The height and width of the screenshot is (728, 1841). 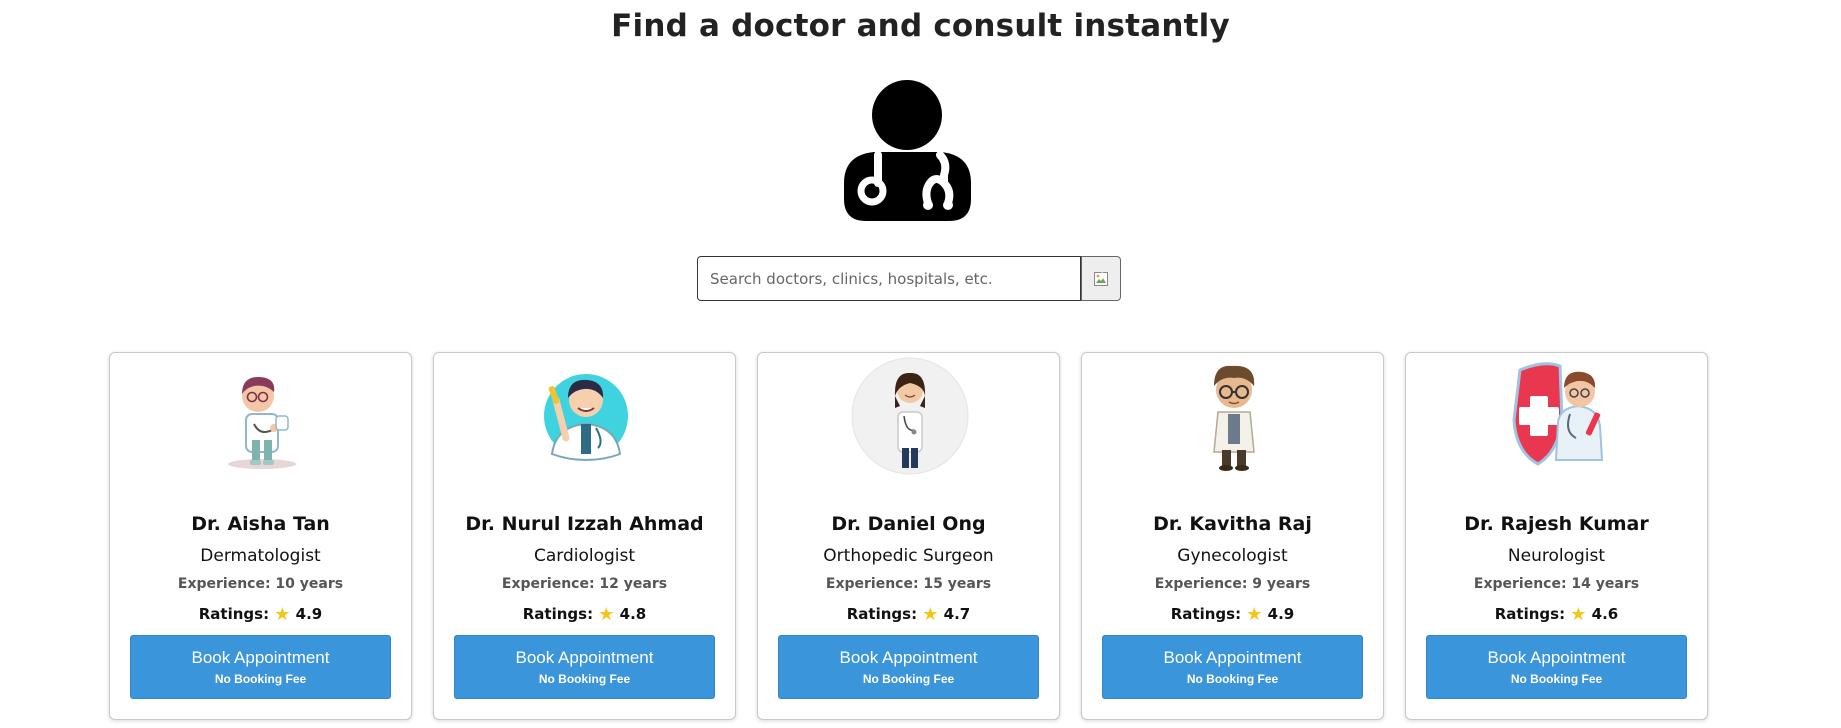 I want to click on doctor-experience: Experience: 9 years, so click(x=1232, y=584).